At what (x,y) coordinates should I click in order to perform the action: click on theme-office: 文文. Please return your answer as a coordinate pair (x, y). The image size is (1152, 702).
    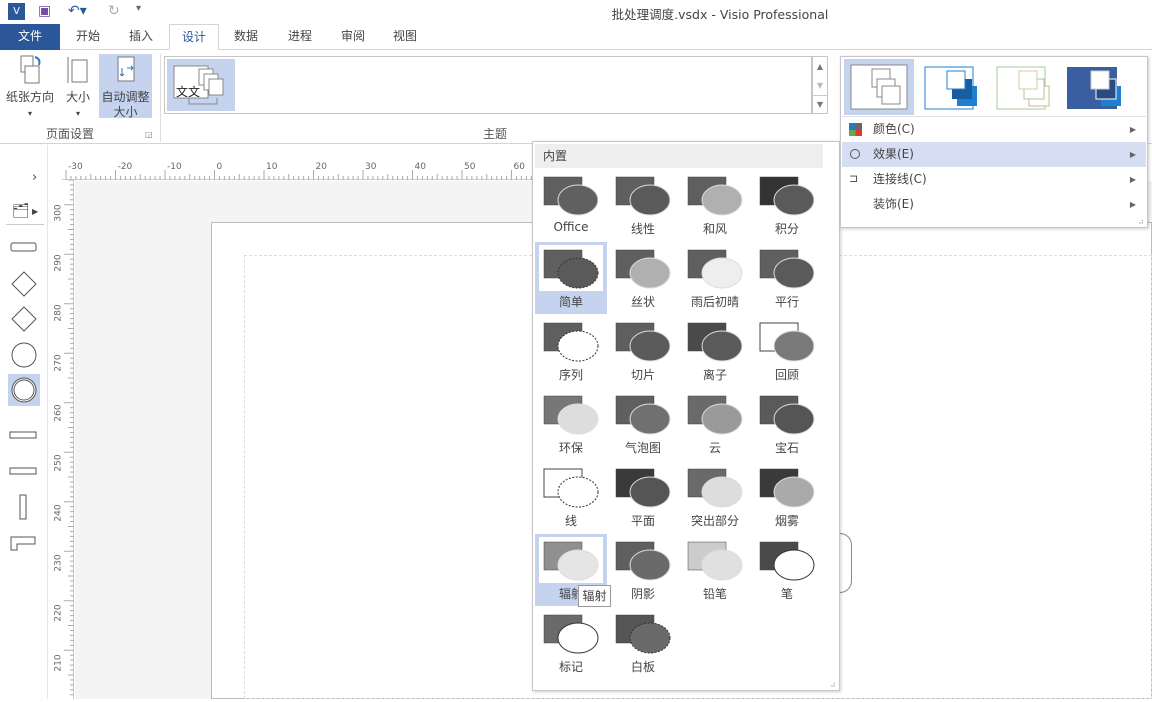
    Looking at the image, I should click on (201, 85).